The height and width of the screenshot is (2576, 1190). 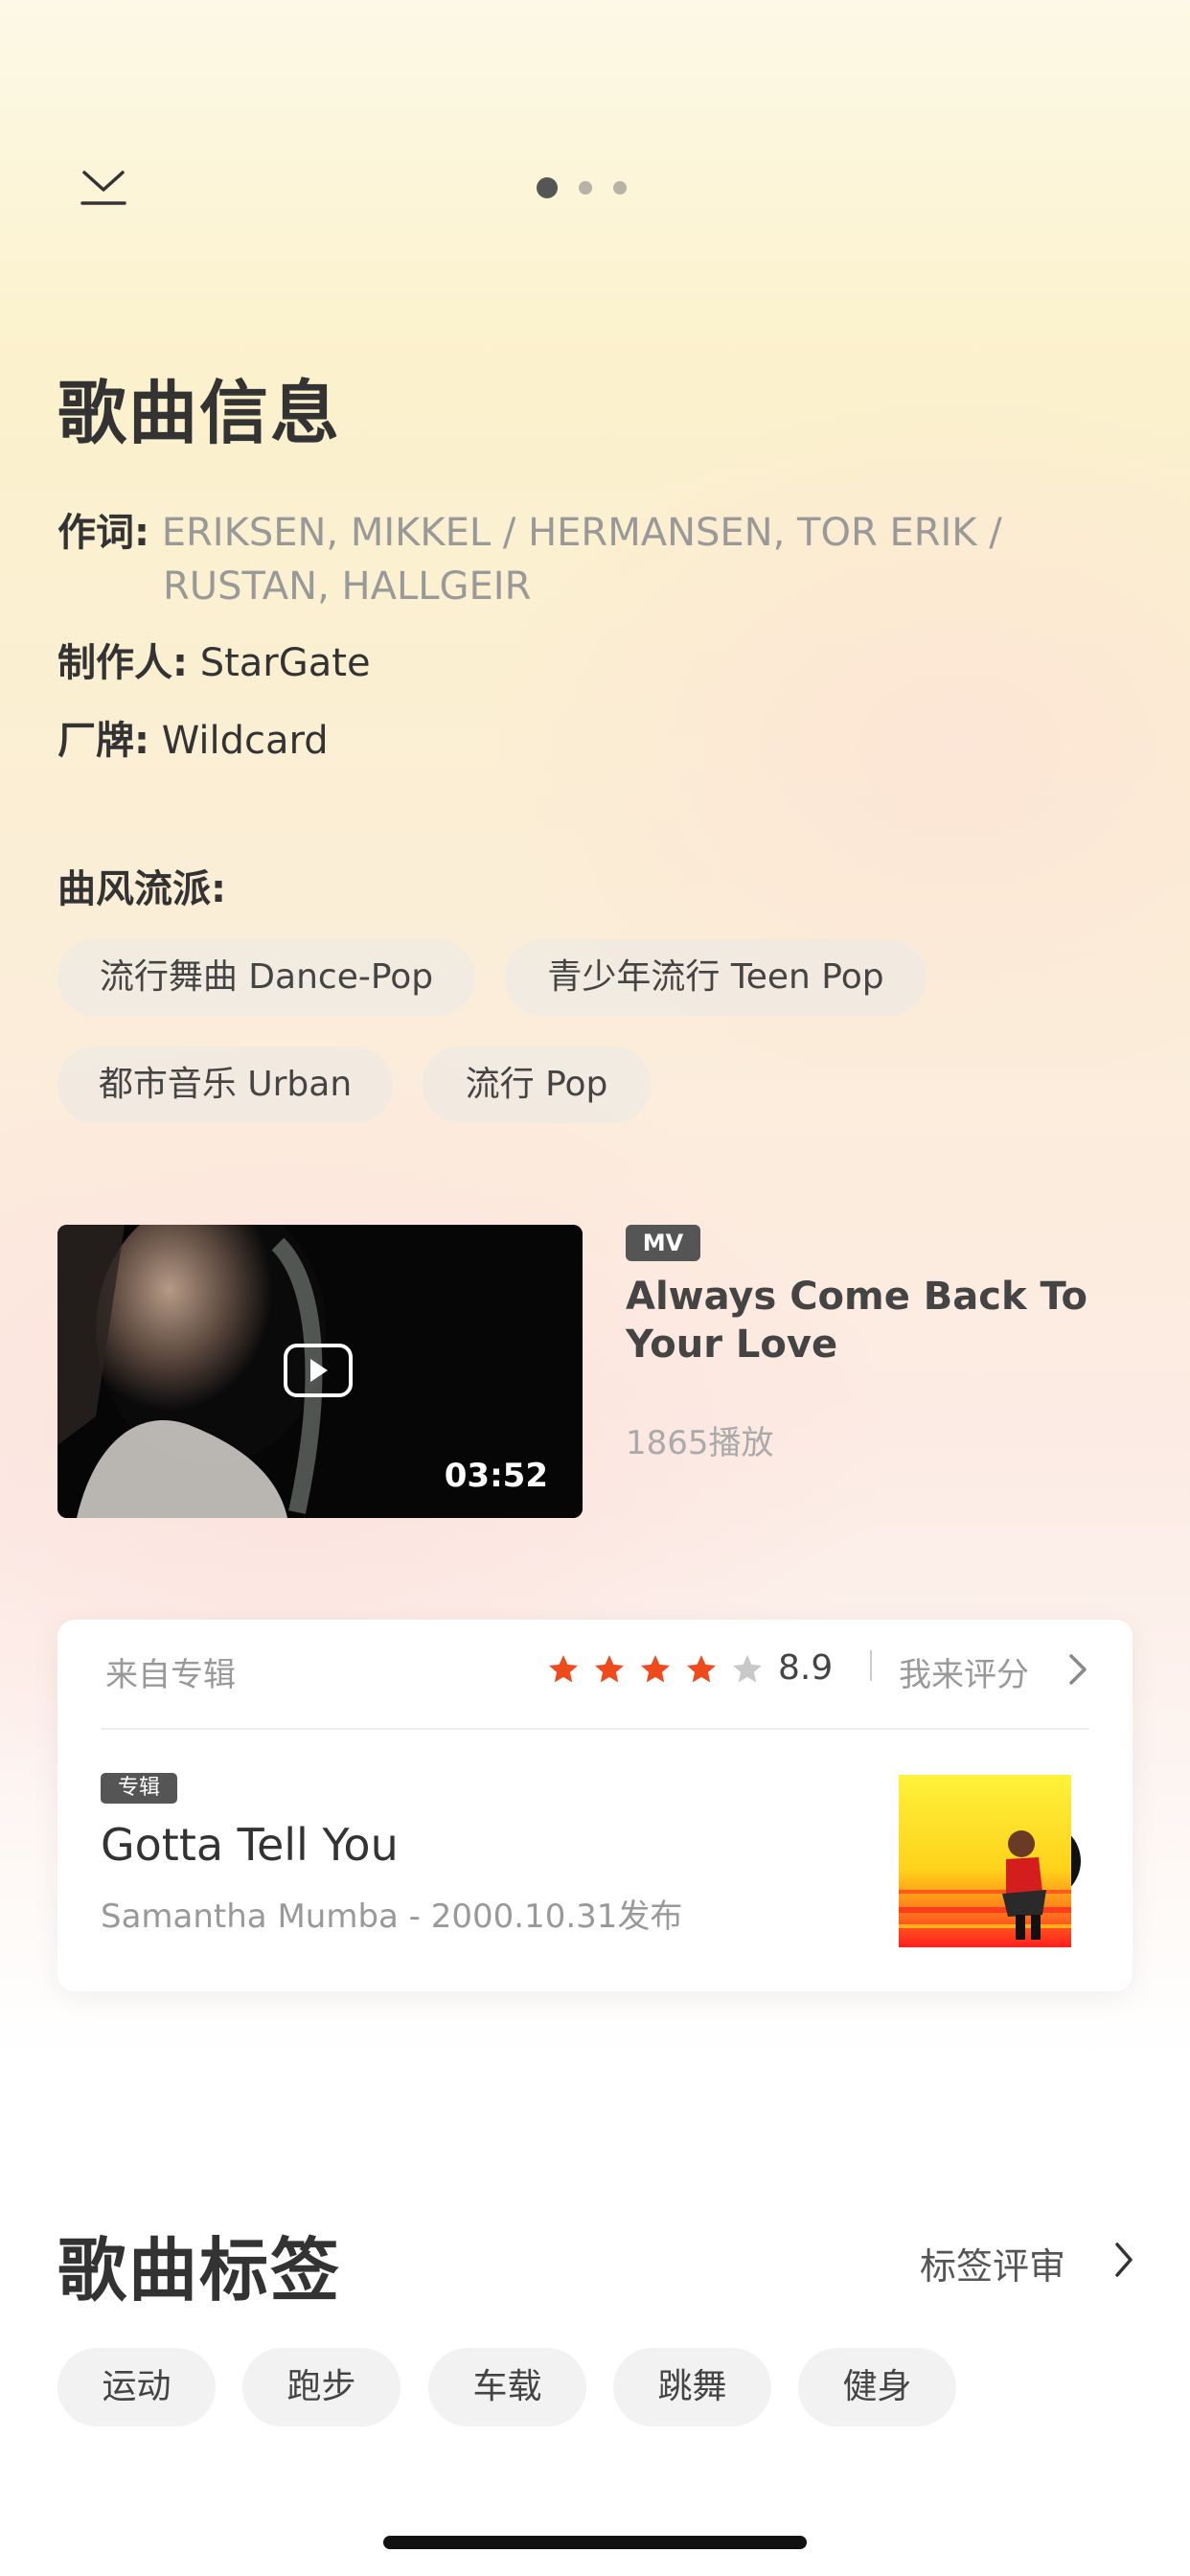 What do you see at coordinates (348, 586) in the screenshot?
I see `lyricist-line2: RUSTAN, HALLGEIR` at bounding box center [348, 586].